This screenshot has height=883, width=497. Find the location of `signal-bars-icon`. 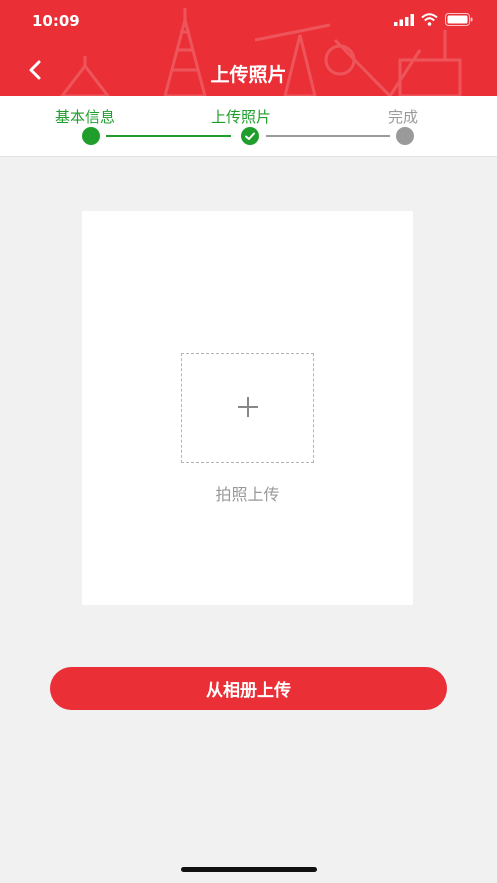

signal-bars-icon is located at coordinates (404, 19).